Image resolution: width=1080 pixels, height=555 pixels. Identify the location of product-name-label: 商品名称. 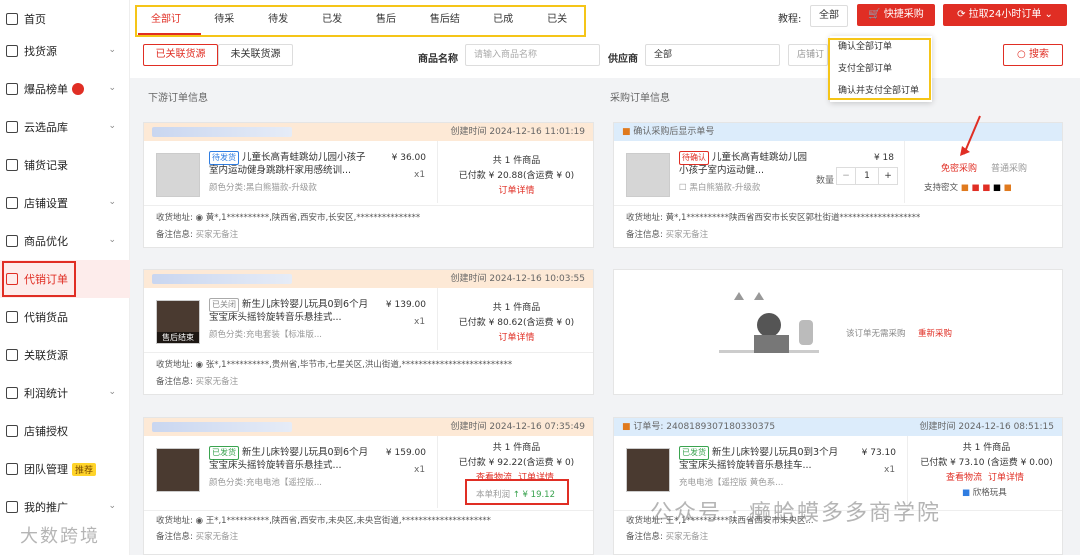
(438, 59).